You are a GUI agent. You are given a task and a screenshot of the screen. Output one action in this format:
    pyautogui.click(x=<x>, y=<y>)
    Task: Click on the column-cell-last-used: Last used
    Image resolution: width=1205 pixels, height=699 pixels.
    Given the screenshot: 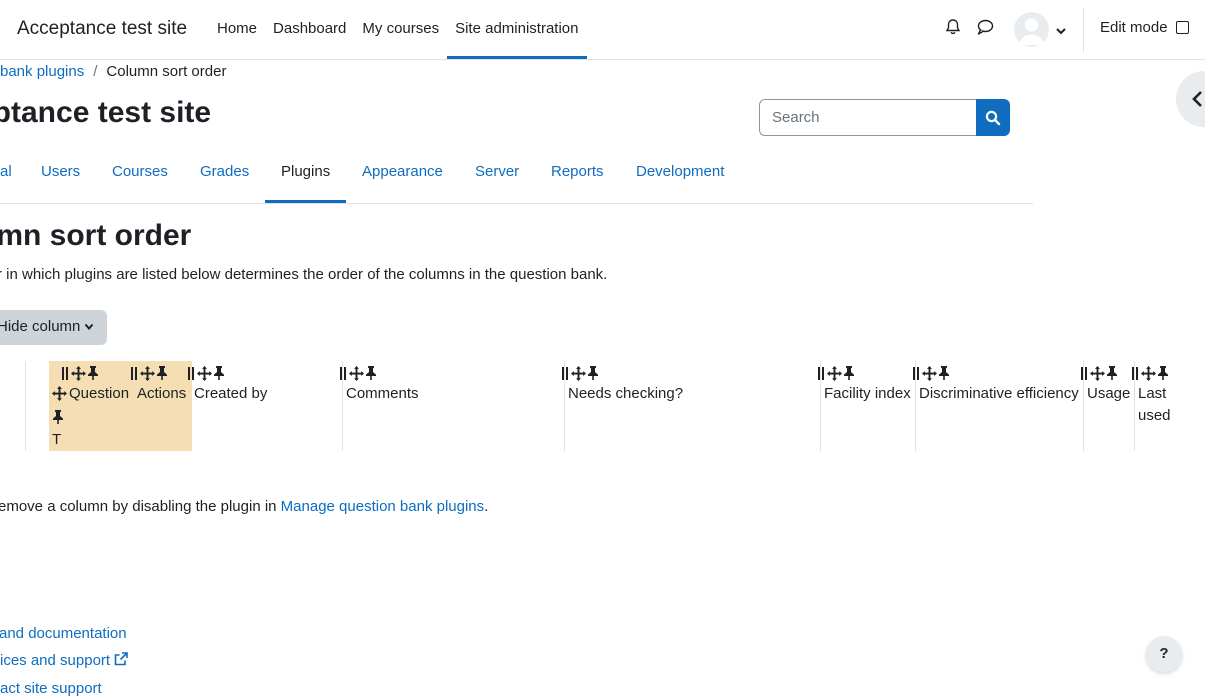 What is the action you would take?
    pyautogui.click(x=1158, y=406)
    